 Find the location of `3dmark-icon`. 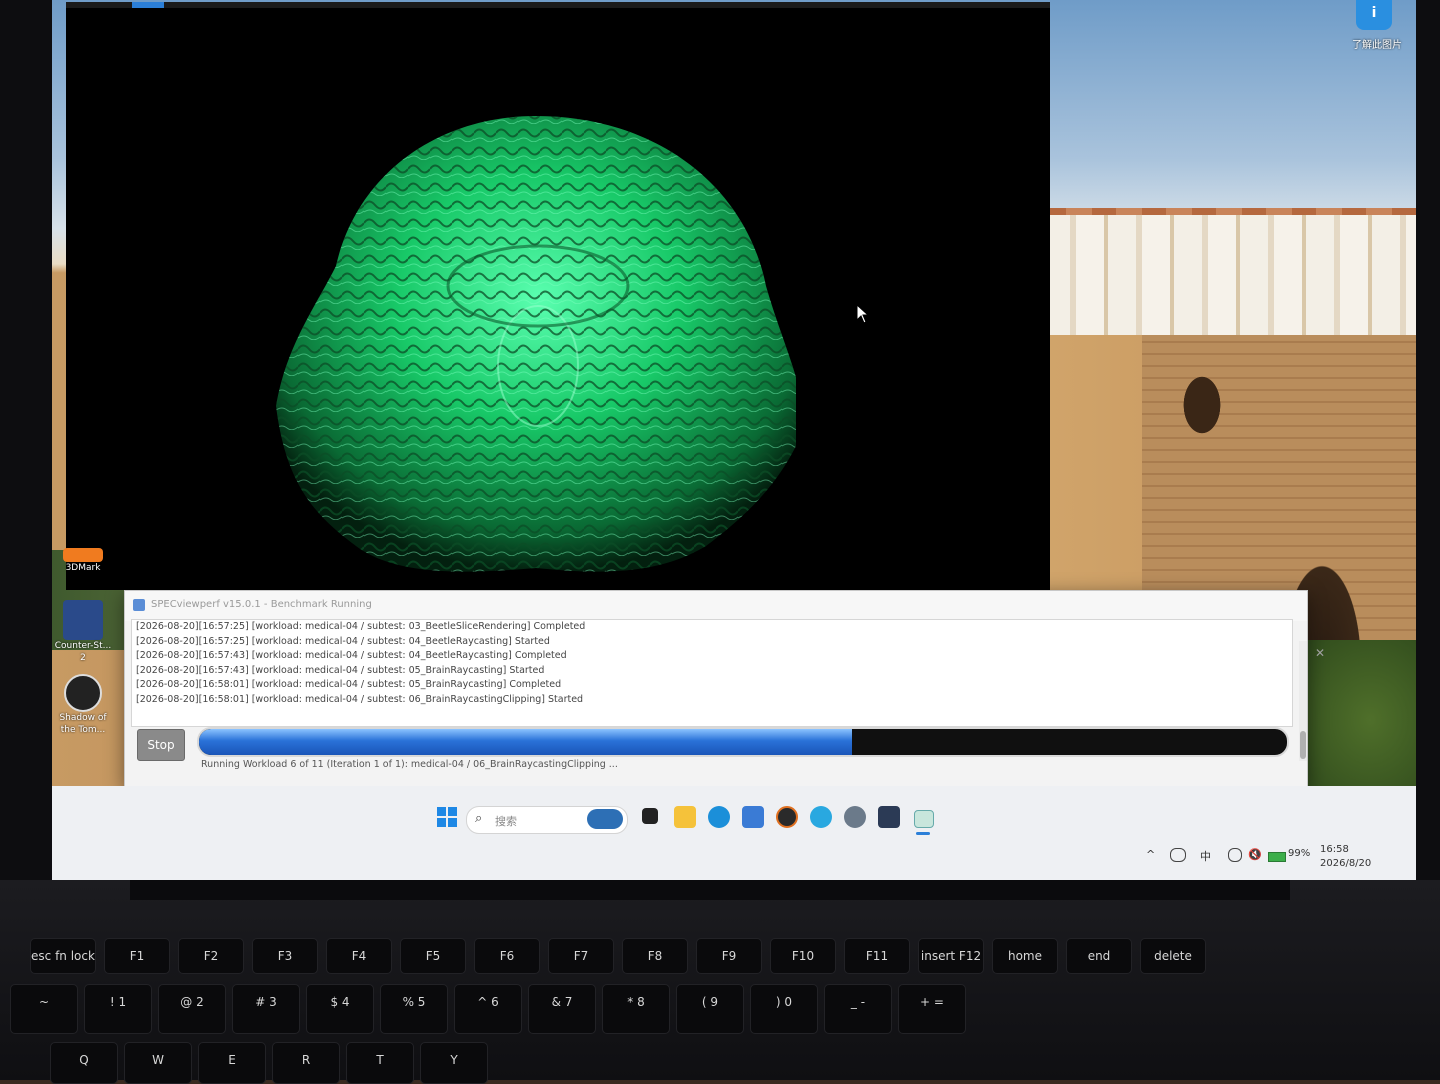

3dmark-icon is located at coordinates (83, 555).